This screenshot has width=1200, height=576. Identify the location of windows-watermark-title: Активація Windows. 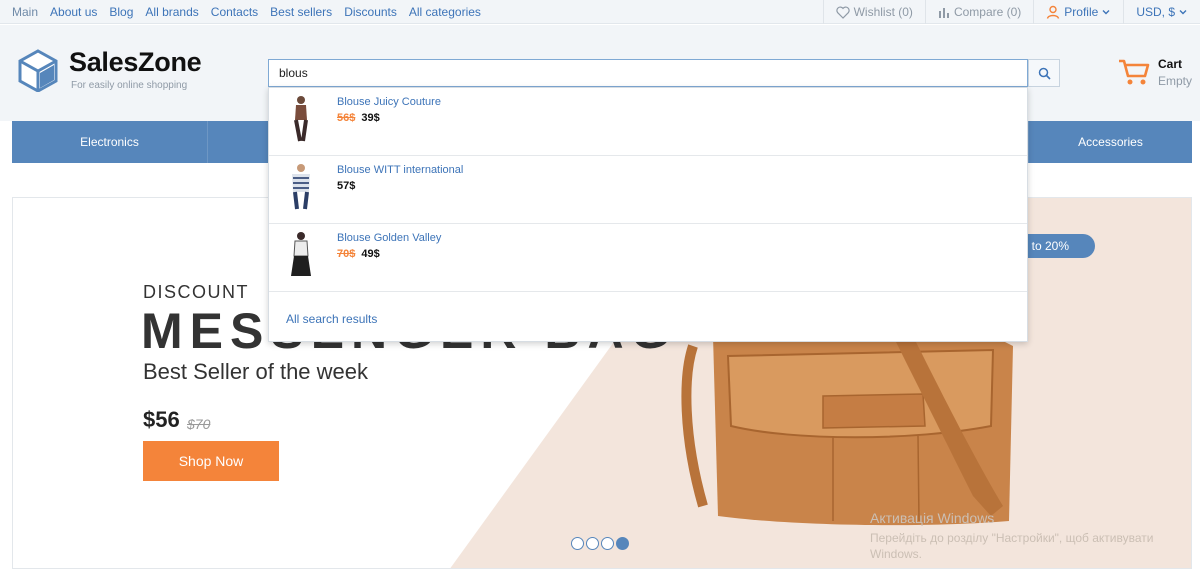
(932, 518).